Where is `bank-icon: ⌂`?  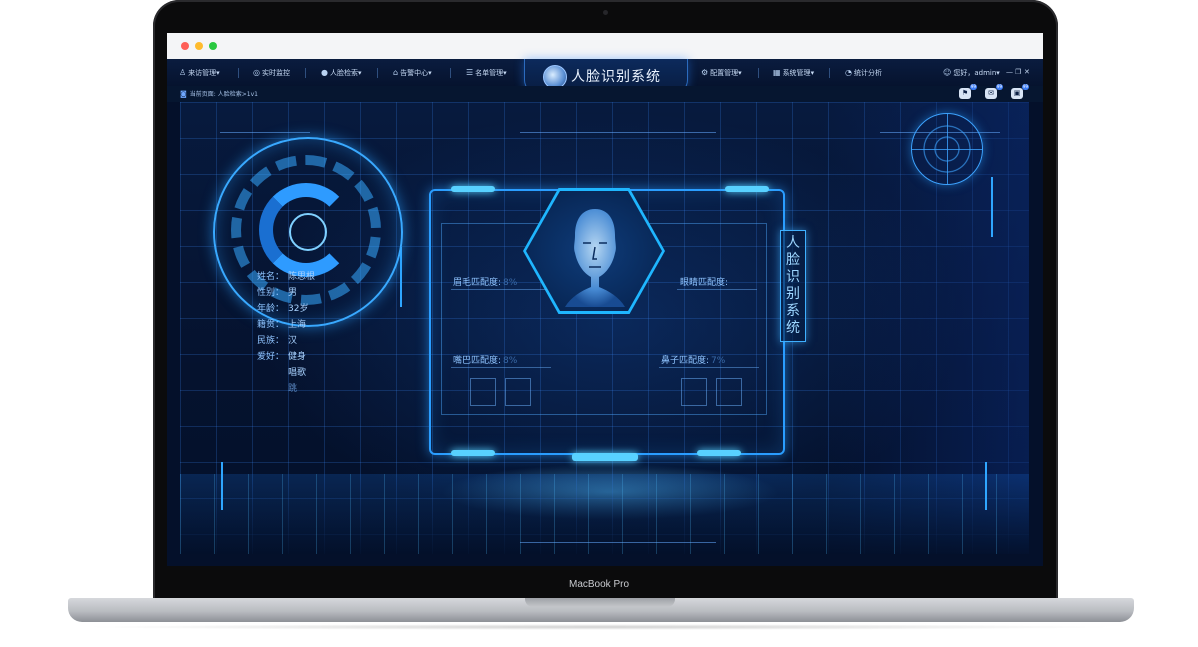 bank-icon: ⌂ is located at coordinates (396, 72).